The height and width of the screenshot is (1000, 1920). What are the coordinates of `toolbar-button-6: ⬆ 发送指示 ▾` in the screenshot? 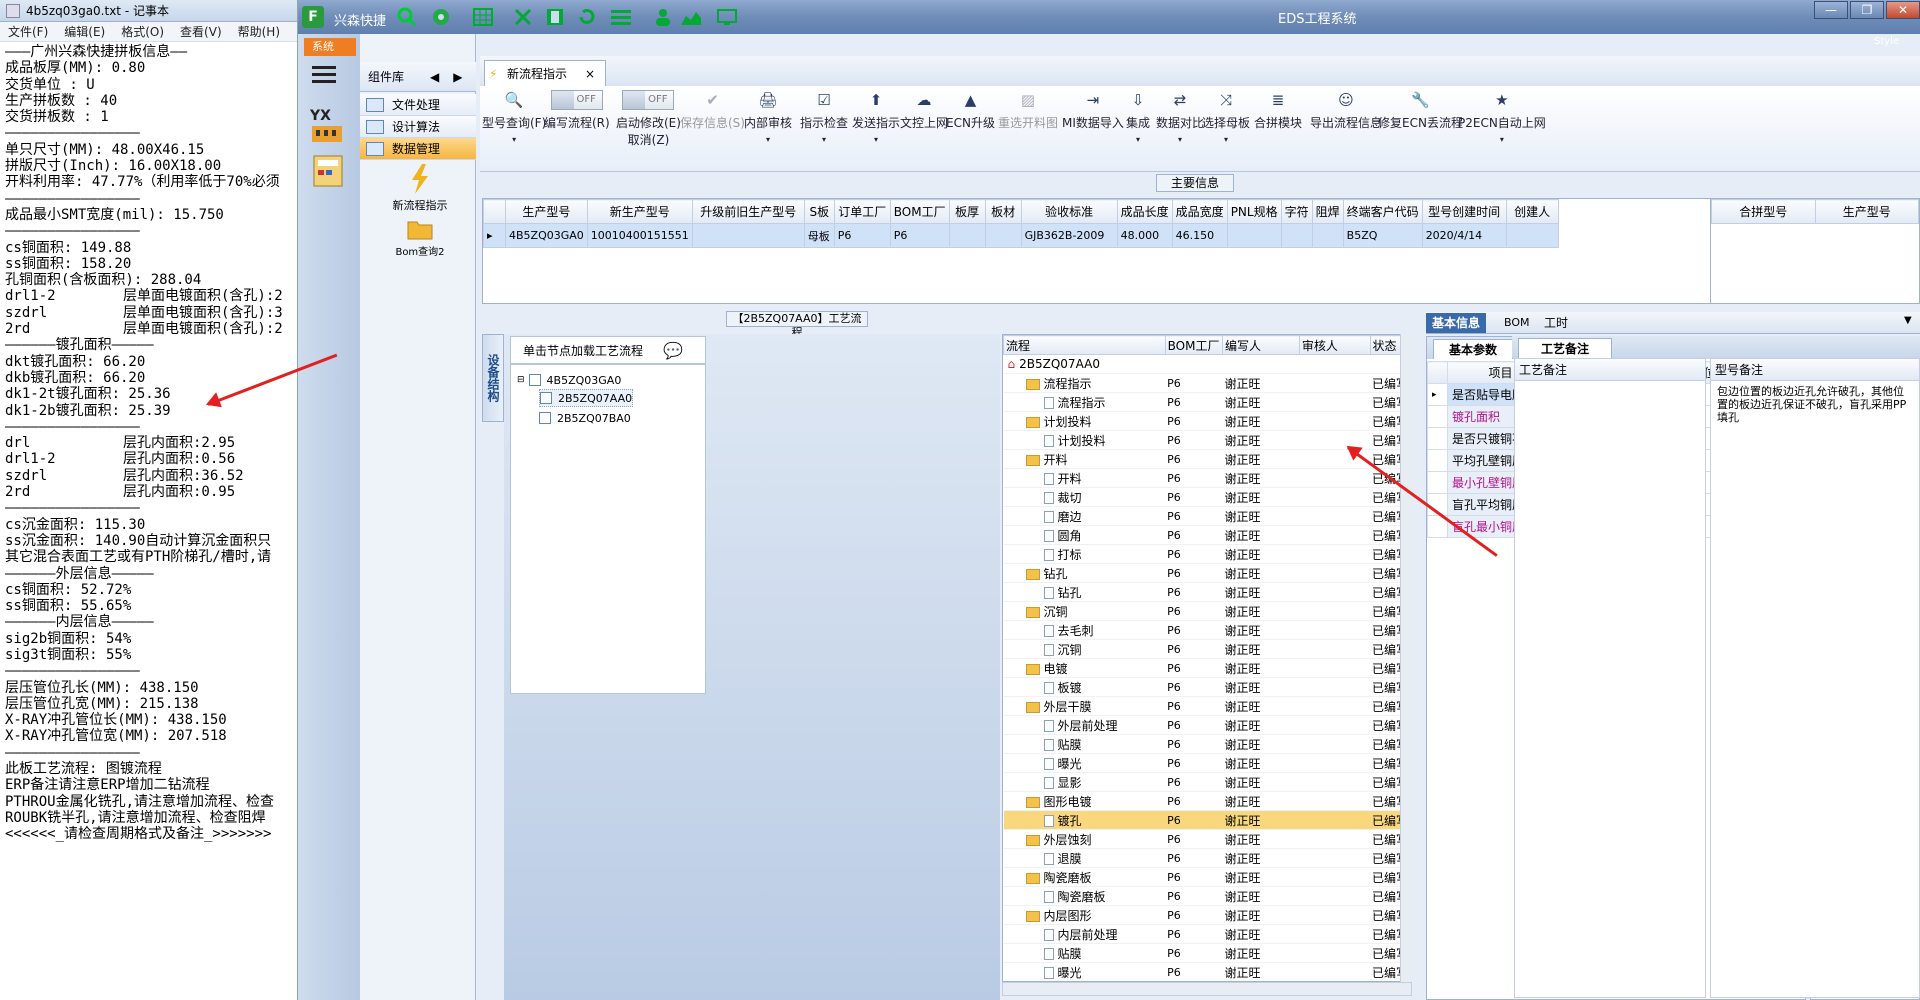 It's located at (876, 129).